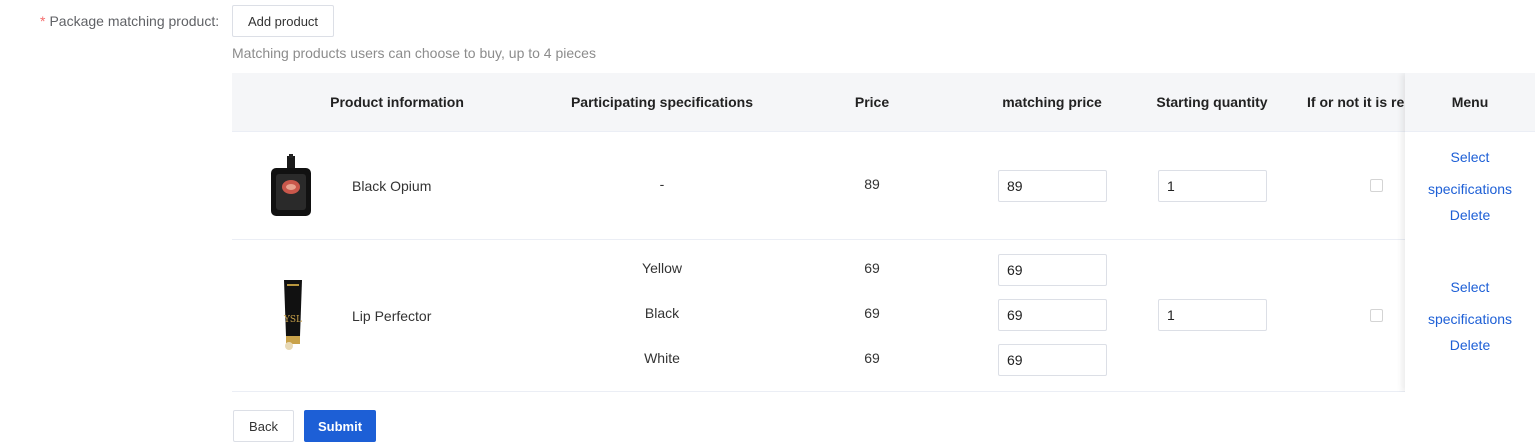 The height and width of the screenshot is (446, 1535). What do you see at coordinates (263, 426) in the screenshot?
I see `back-button: Back` at bounding box center [263, 426].